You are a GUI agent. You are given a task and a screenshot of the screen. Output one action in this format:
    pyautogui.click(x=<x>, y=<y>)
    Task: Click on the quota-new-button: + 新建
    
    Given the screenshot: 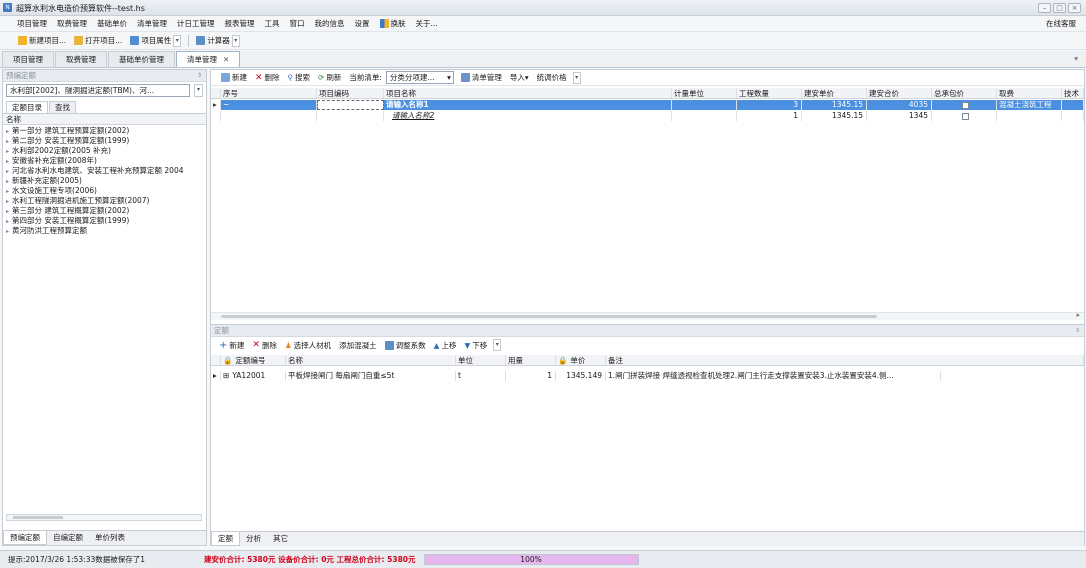 What is the action you would take?
    pyautogui.click(x=231, y=345)
    